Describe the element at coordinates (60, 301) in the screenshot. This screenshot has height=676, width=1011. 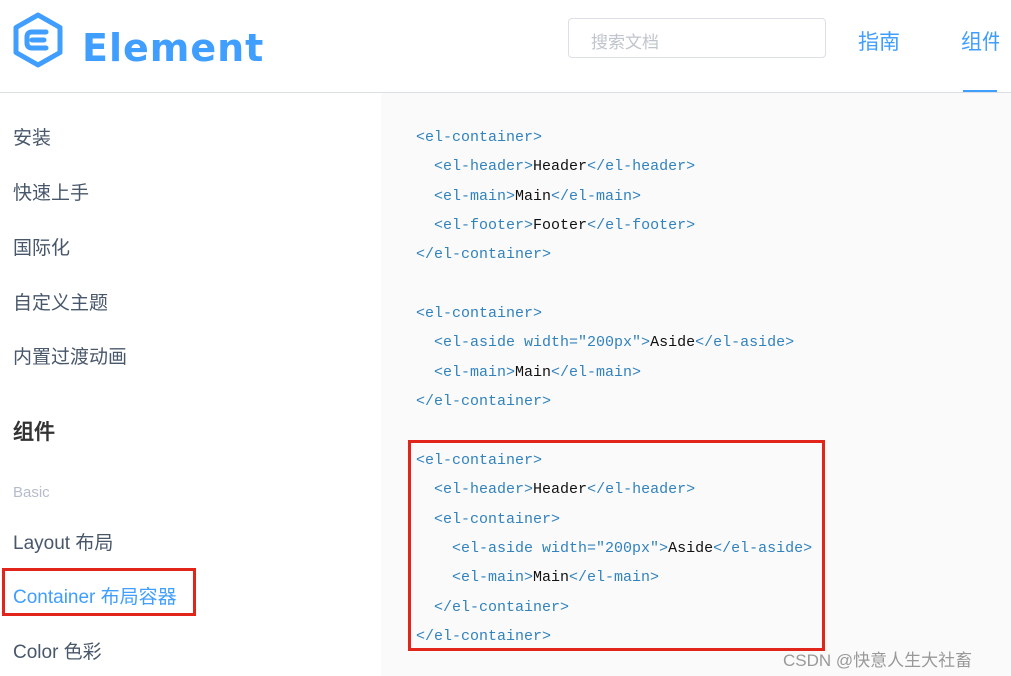
I see `sidebar-item-custom-theme: 自定义主题` at that location.